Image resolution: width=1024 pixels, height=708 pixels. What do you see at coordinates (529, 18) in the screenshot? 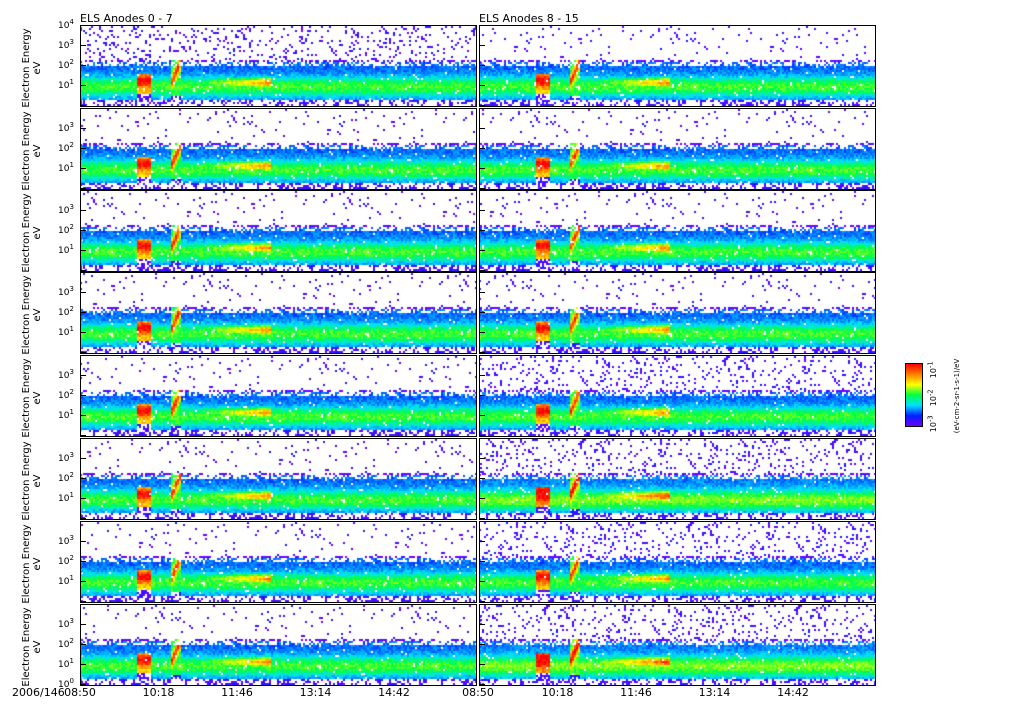
I see `right-column-title: ELS Anodes 8 - 15` at bounding box center [529, 18].